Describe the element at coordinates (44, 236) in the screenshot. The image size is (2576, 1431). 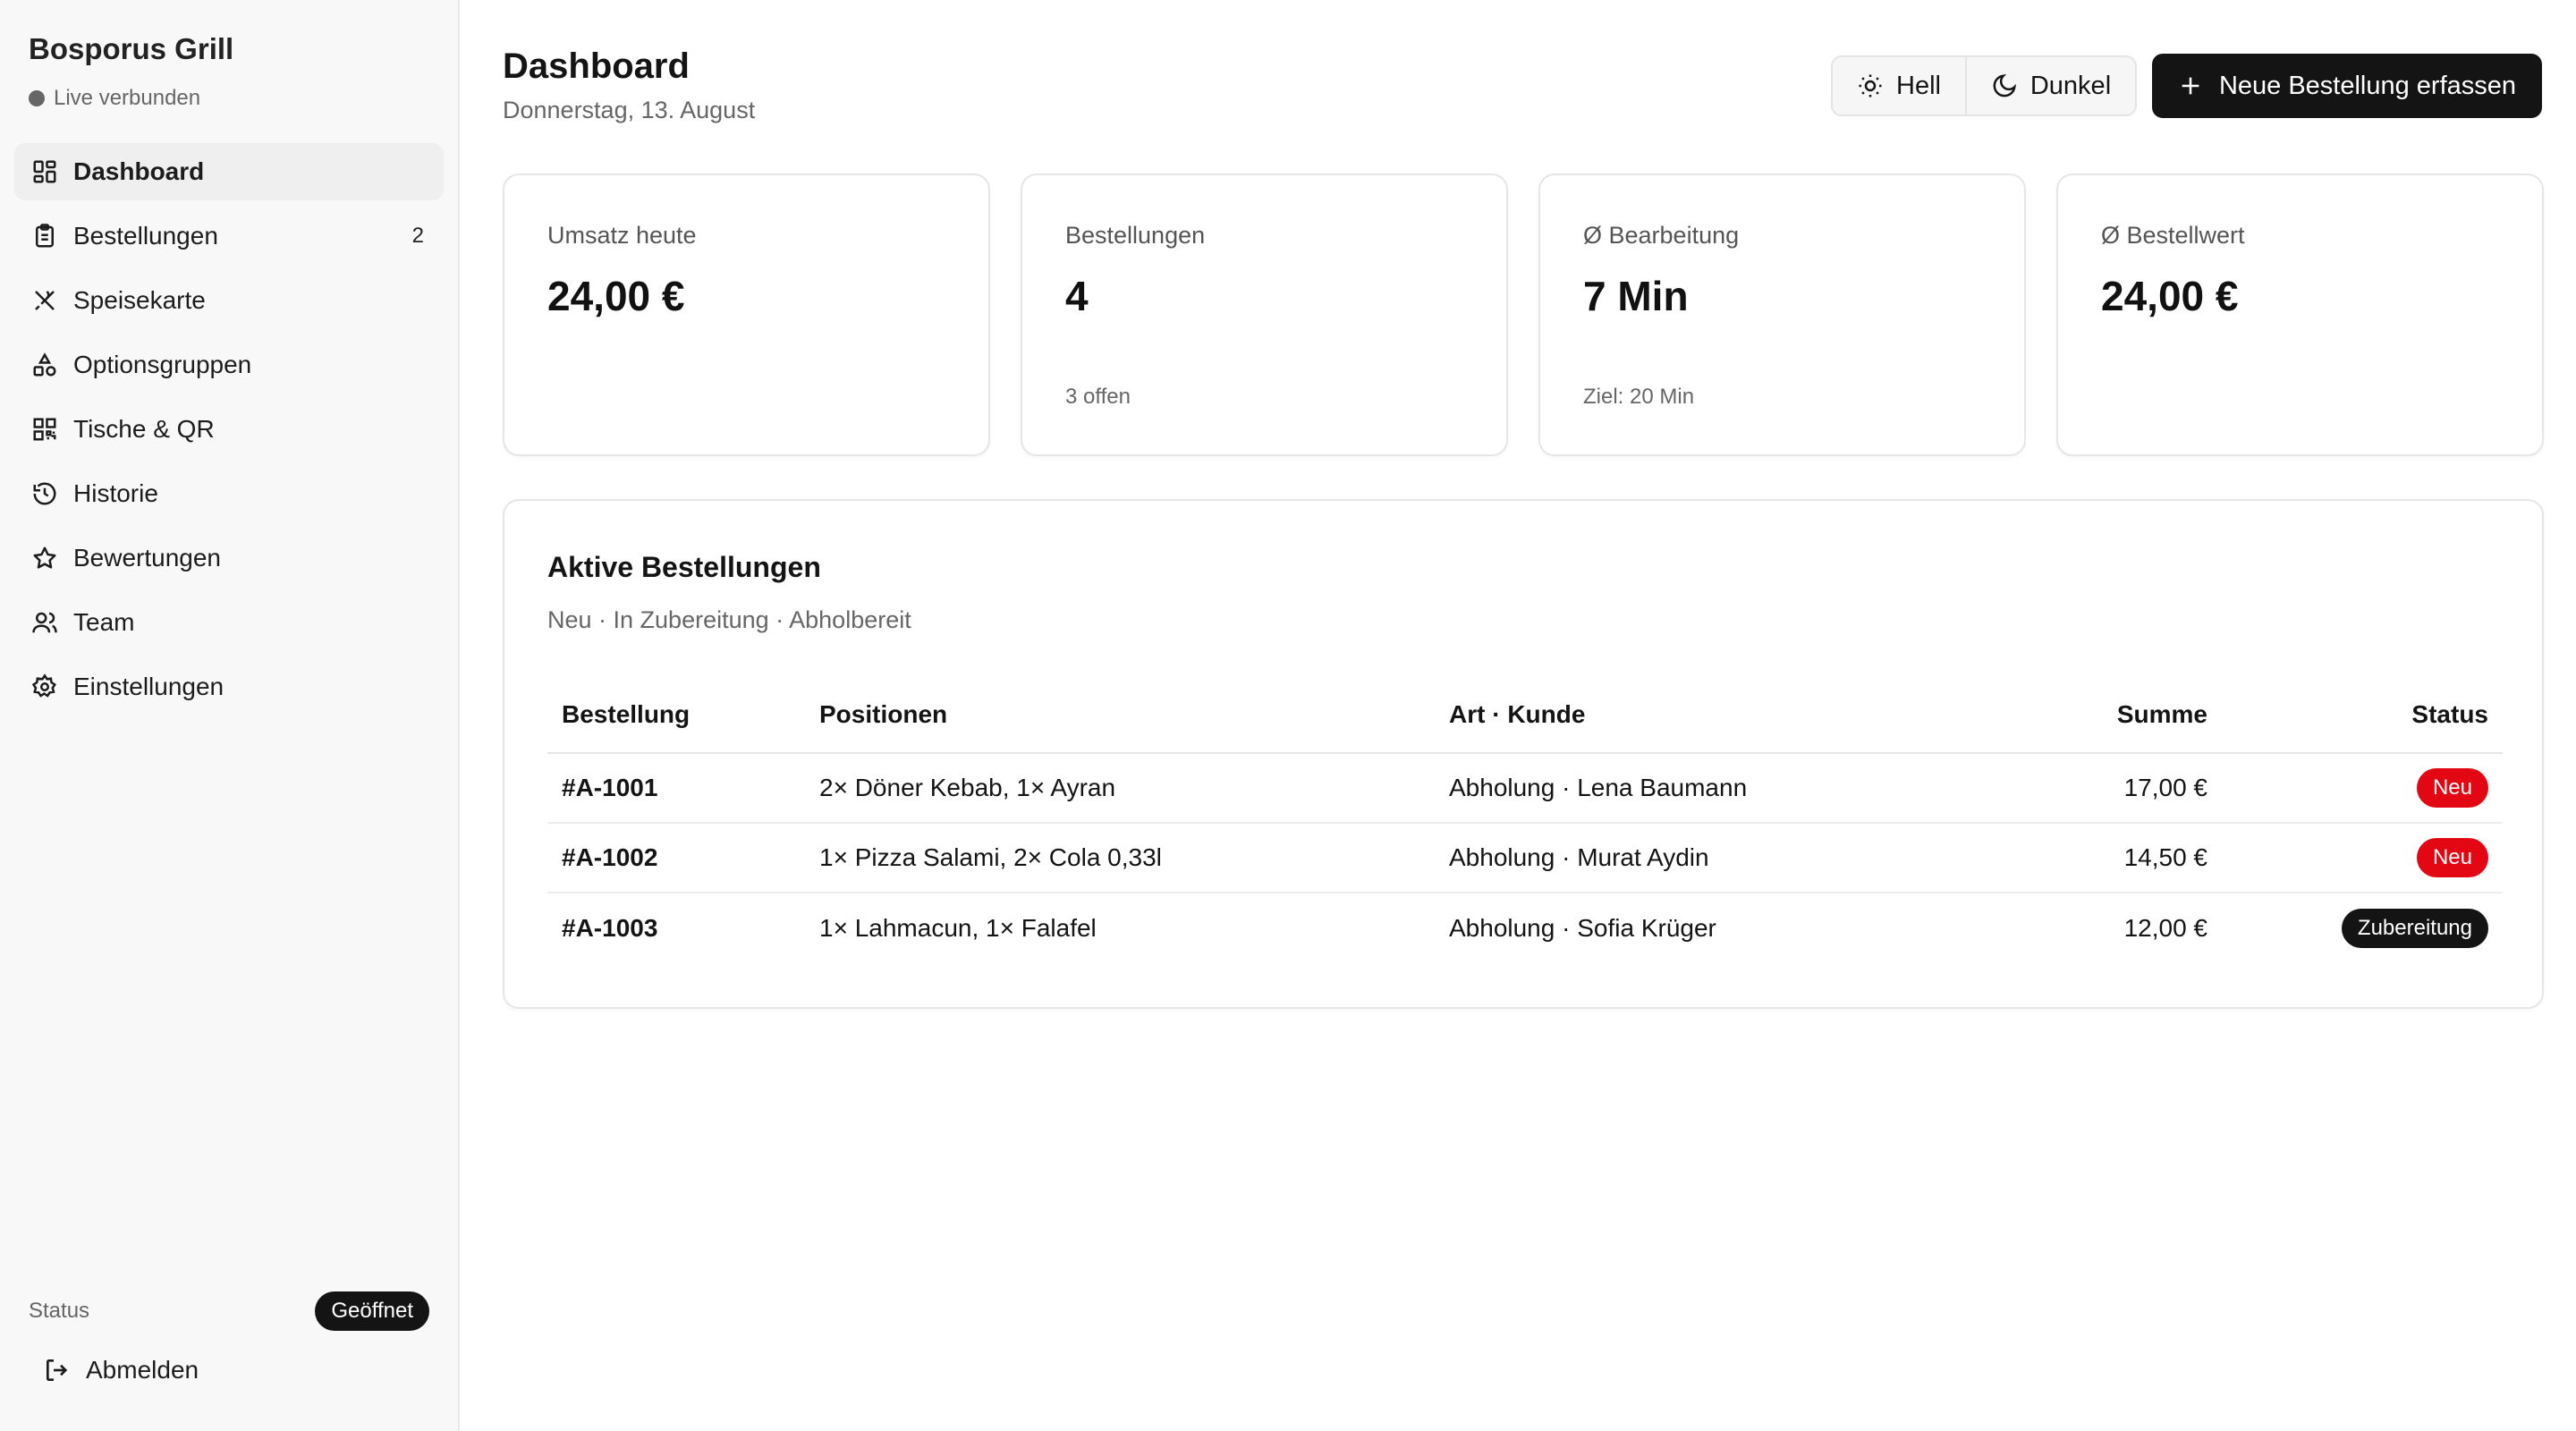
I see `clipboard-icon` at that location.